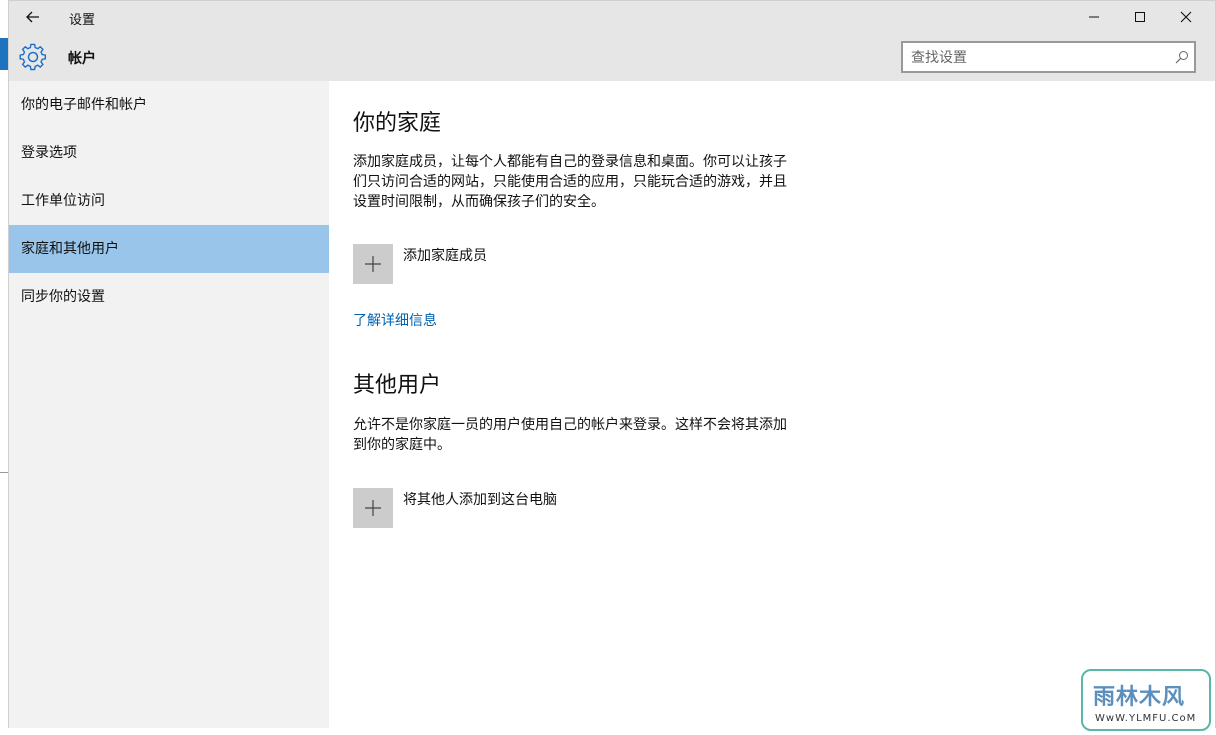  Describe the element at coordinates (169, 105) in the screenshot. I see `sidebar-item-email-accounts: 你的电子邮件和帐户` at that location.